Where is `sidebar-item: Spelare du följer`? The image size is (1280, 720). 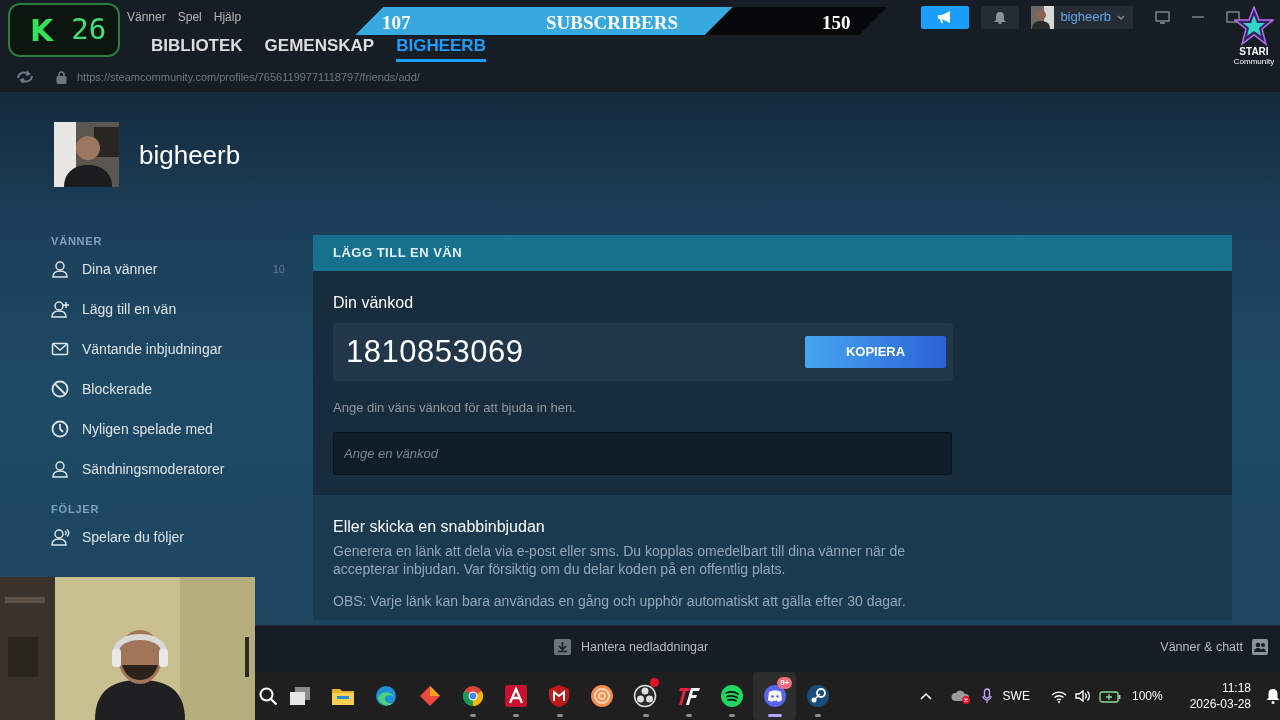 sidebar-item: Spelare du följer is located at coordinates (181, 537).